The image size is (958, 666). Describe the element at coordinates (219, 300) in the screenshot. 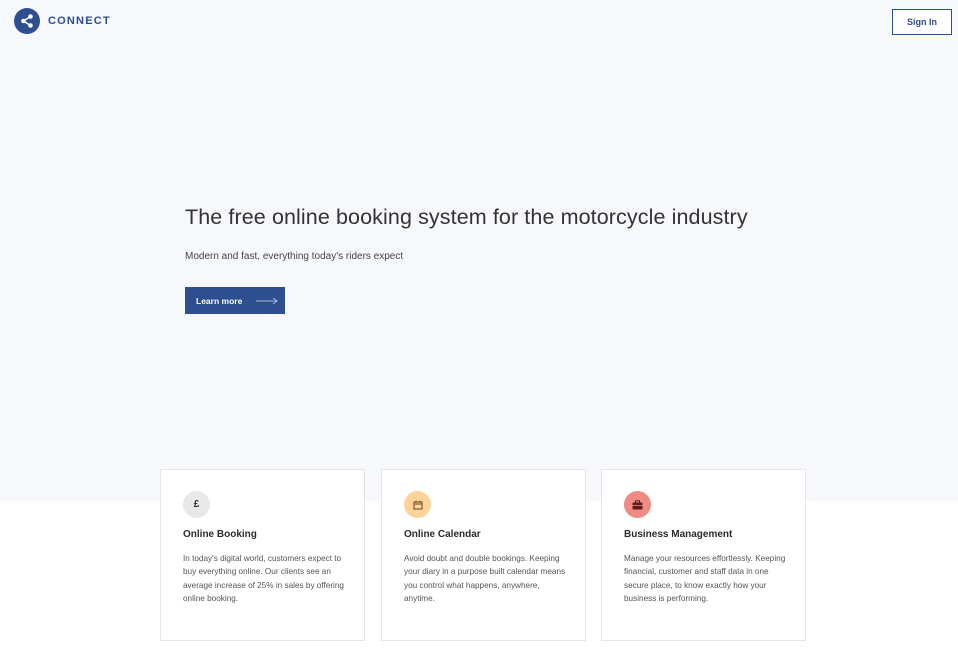

I see `learn-more-label: Learn more` at that location.